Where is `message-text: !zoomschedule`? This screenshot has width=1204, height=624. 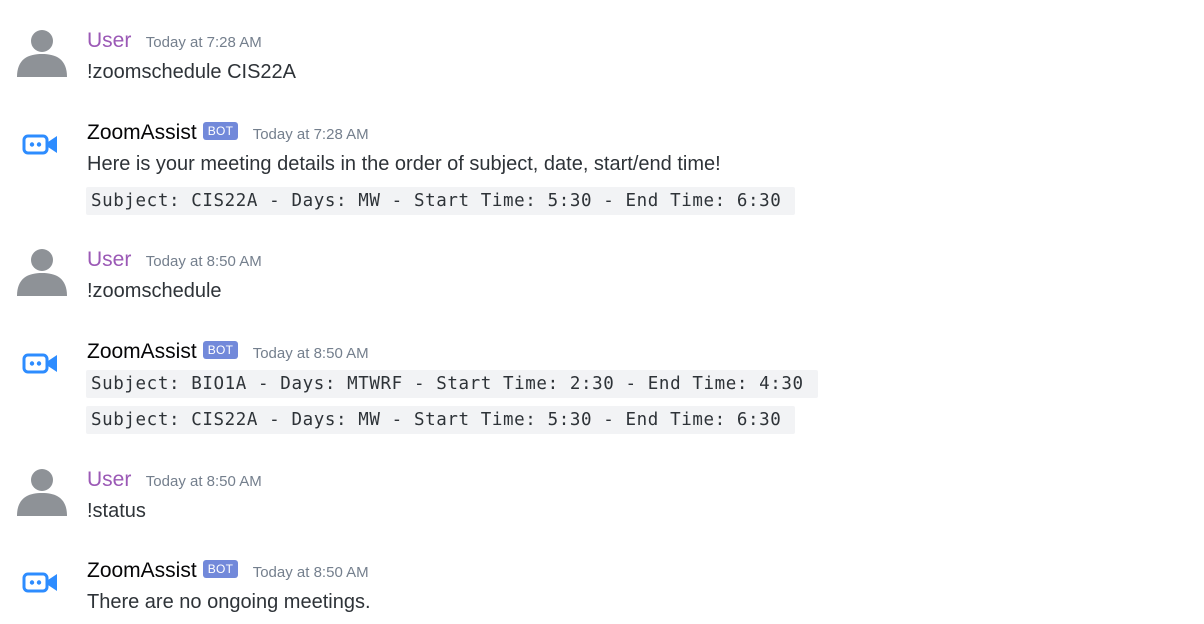 message-text: !zoomschedule is located at coordinates (154, 291).